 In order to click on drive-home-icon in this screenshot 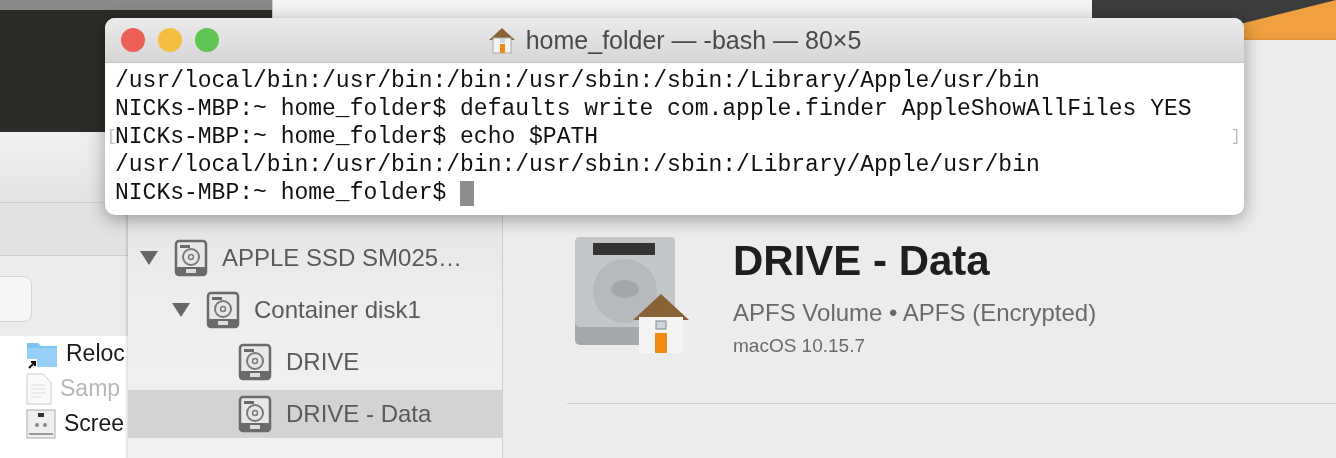, I will do `click(632, 295)`.